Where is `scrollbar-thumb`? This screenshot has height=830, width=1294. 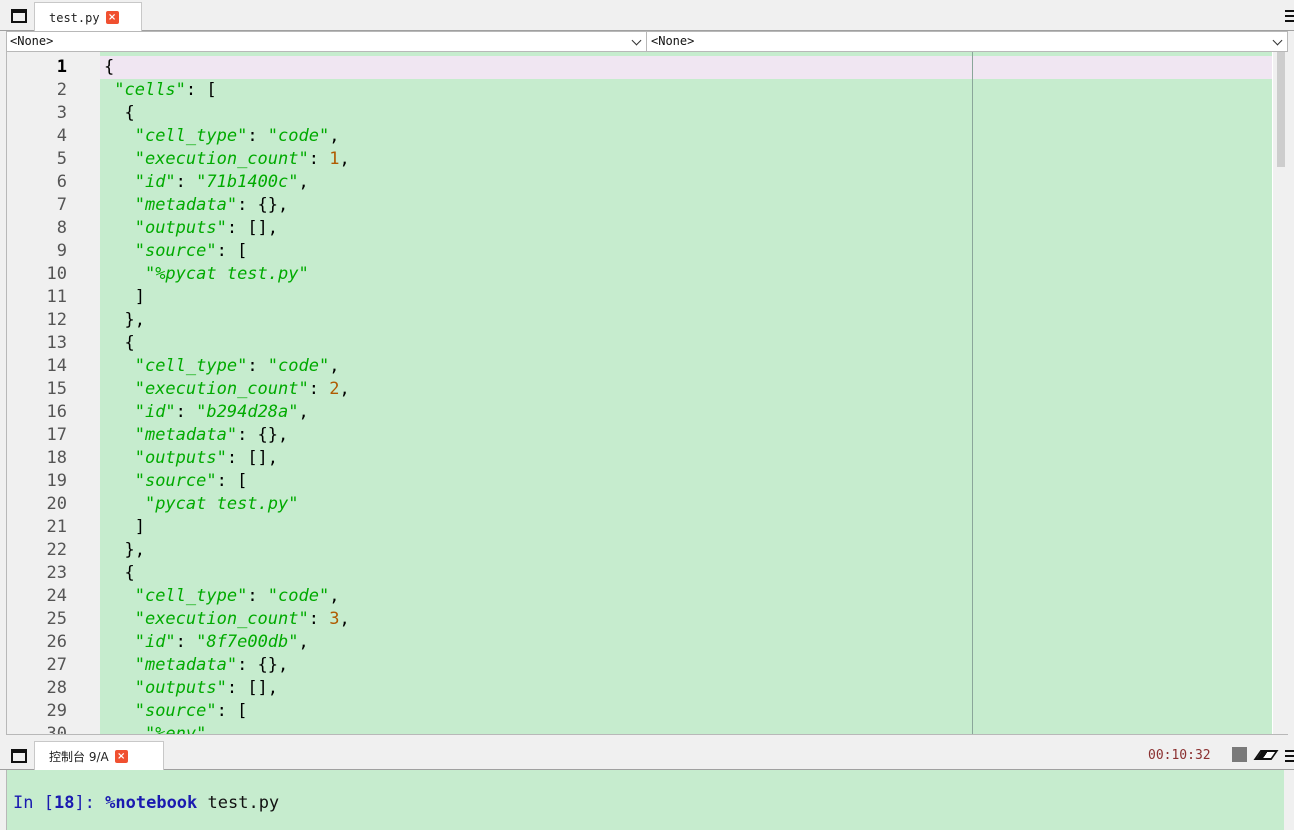
scrollbar-thumb is located at coordinates (1281, 109).